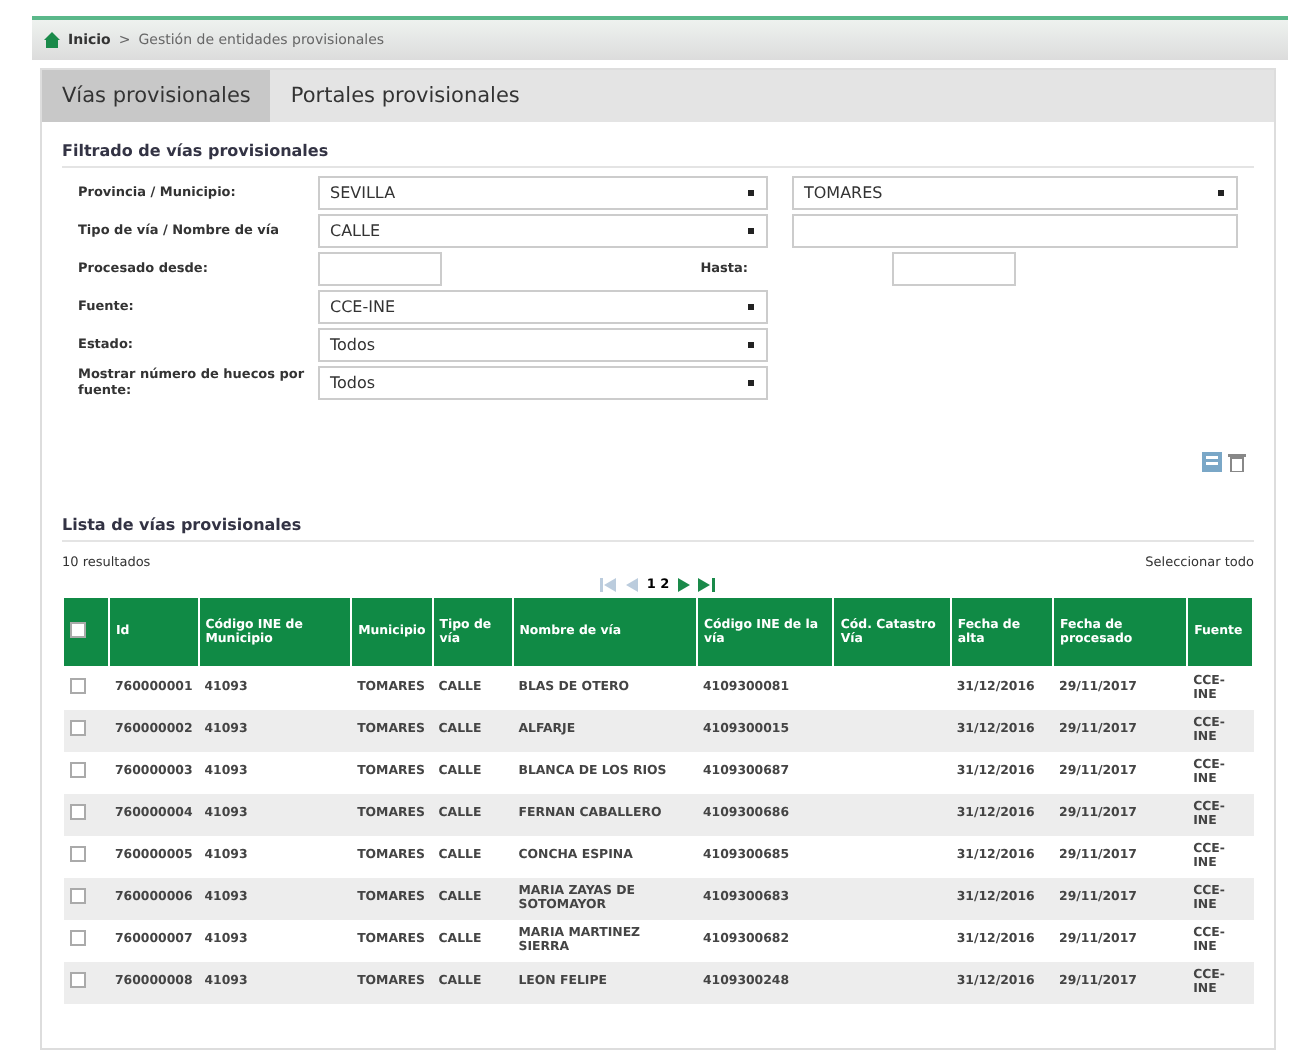 Image resolution: width=1304 pixels, height=1050 pixels. Describe the element at coordinates (658, 525) in the screenshot. I see `section-title: Lista de vías provisionales` at that location.